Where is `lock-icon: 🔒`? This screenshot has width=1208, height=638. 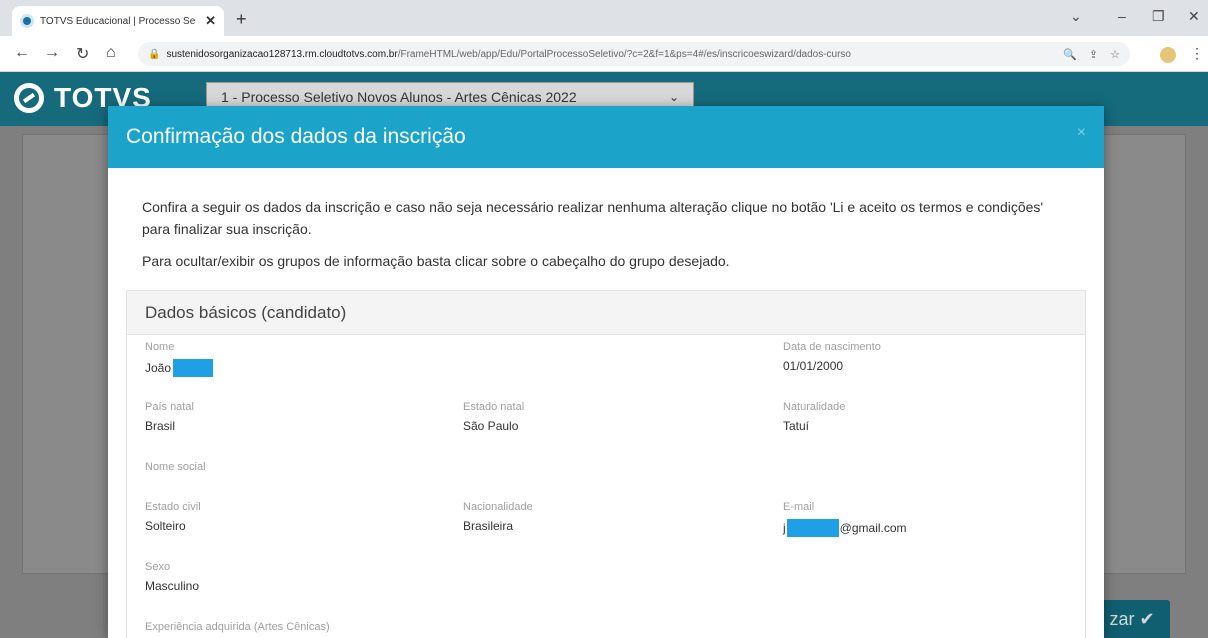
lock-icon: 🔒 is located at coordinates (154, 54).